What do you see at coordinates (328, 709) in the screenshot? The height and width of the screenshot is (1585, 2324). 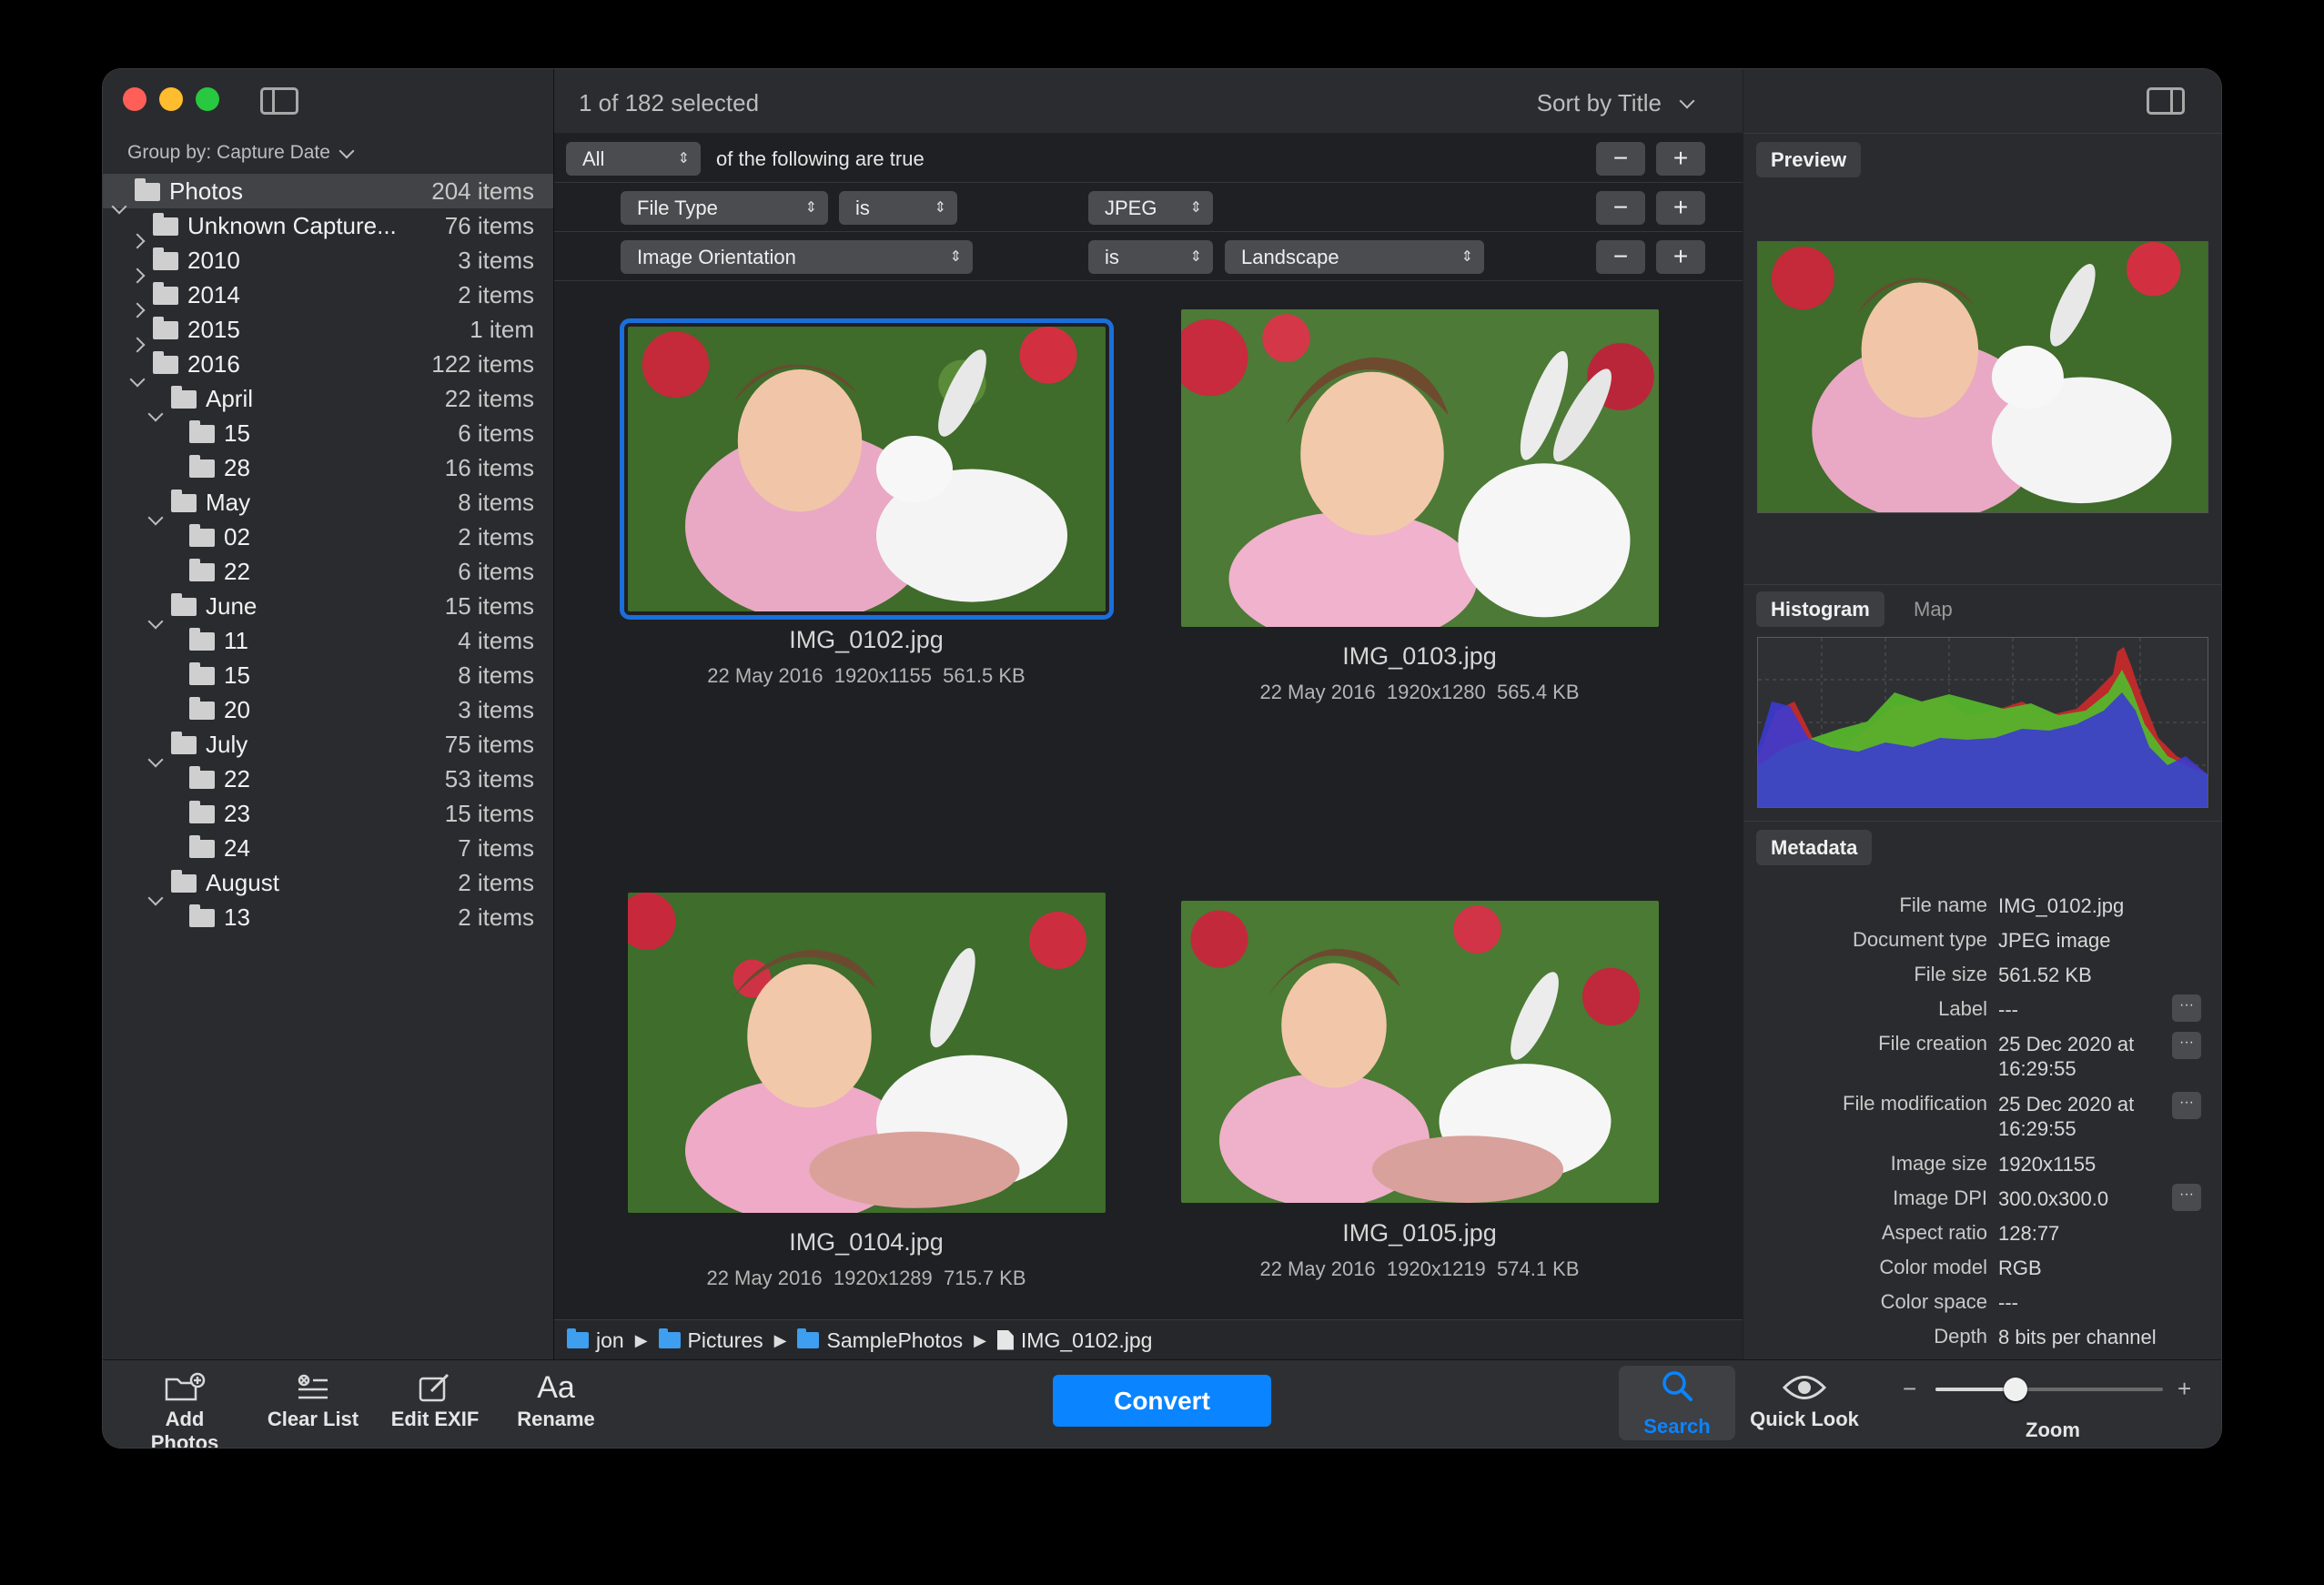 I see `sidebar-item: 20 3 items` at bounding box center [328, 709].